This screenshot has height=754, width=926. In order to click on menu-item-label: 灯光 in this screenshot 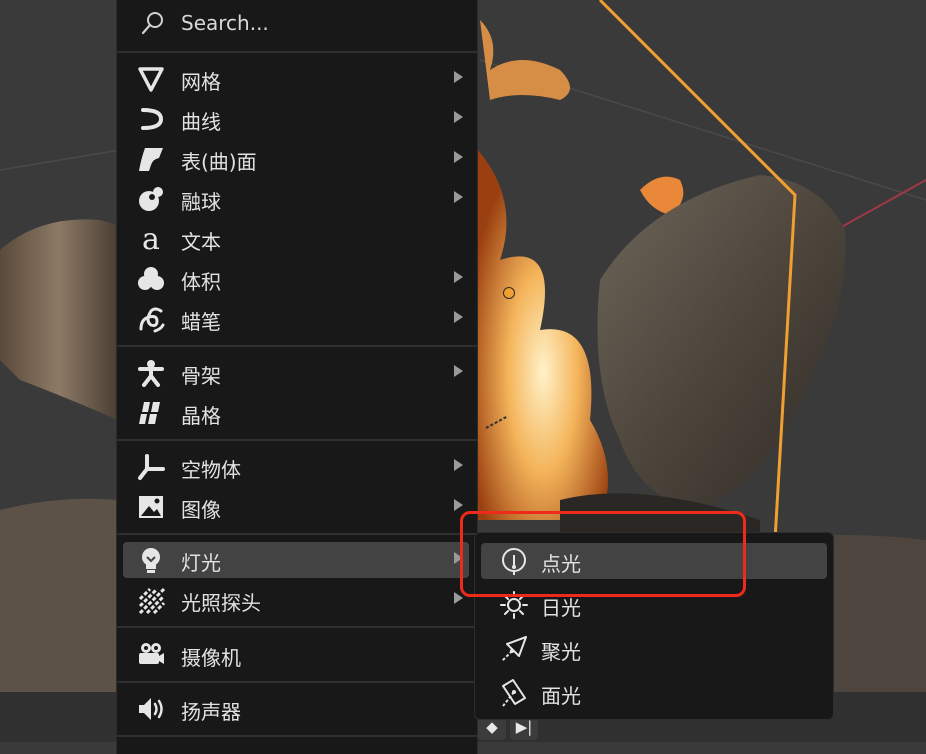, I will do `click(201, 563)`.